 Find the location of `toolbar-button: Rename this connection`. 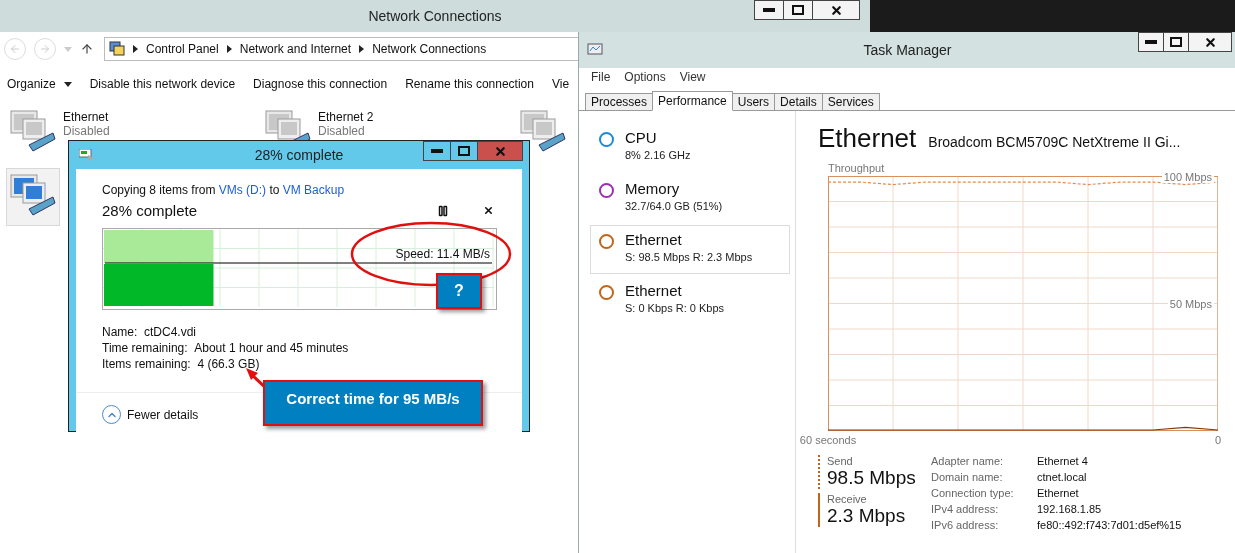

toolbar-button: Rename this connection is located at coordinates (469, 84).